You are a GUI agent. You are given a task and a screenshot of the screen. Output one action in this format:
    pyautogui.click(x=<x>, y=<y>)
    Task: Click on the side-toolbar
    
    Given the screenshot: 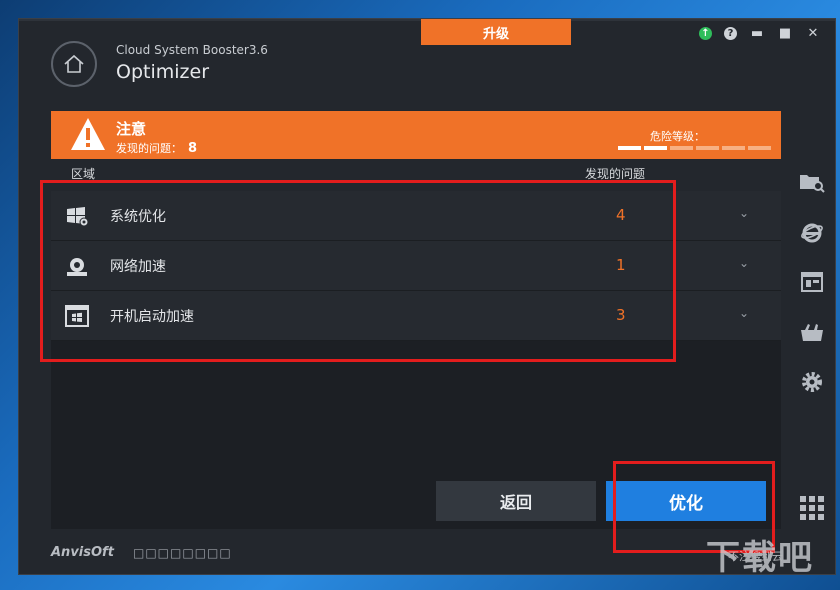 What is the action you would take?
    pyautogui.click(x=812, y=282)
    